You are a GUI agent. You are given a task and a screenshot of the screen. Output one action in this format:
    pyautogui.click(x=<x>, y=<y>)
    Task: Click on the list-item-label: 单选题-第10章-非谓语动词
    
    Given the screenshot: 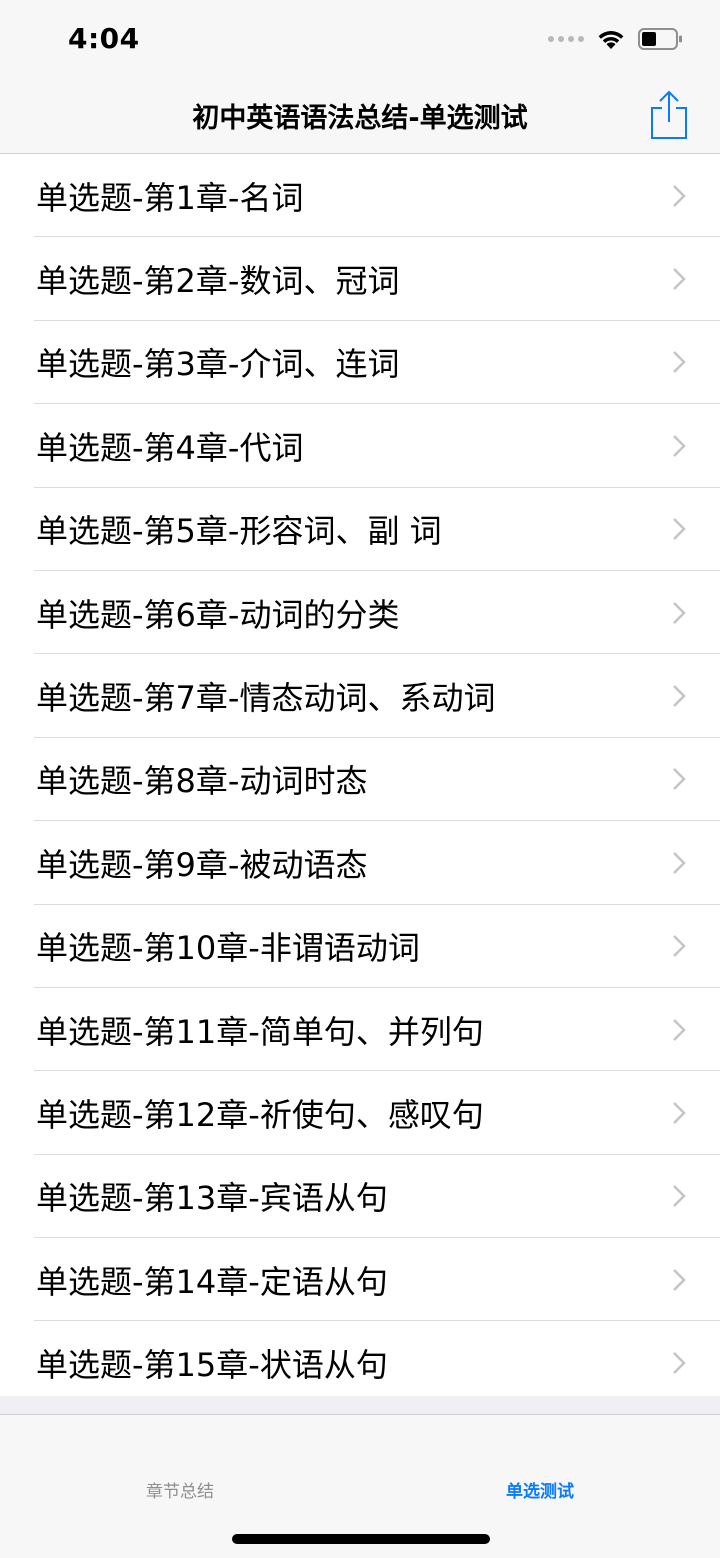 What is the action you would take?
    pyautogui.click(x=228, y=948)
    